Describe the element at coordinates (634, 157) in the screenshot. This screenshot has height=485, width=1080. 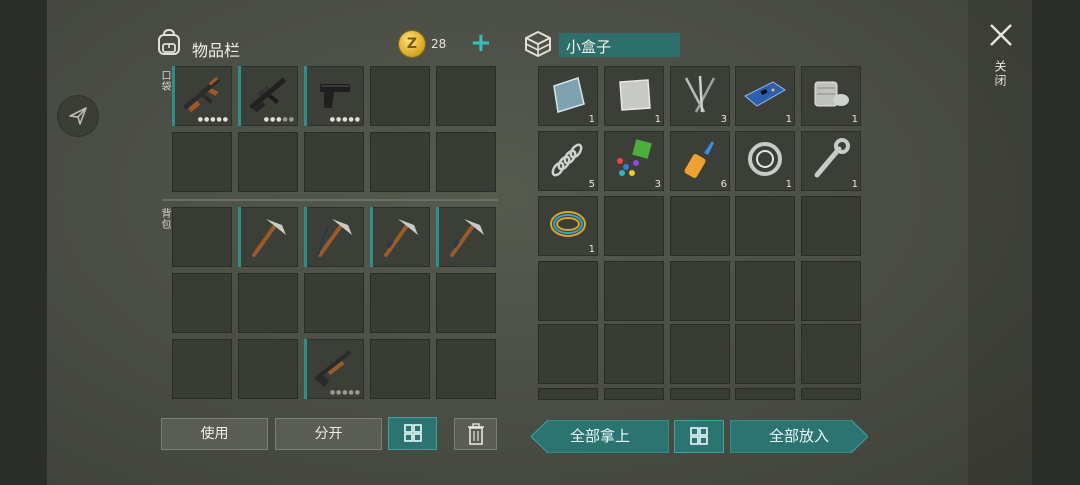
I see `plastic-pieces-icon` at that location.